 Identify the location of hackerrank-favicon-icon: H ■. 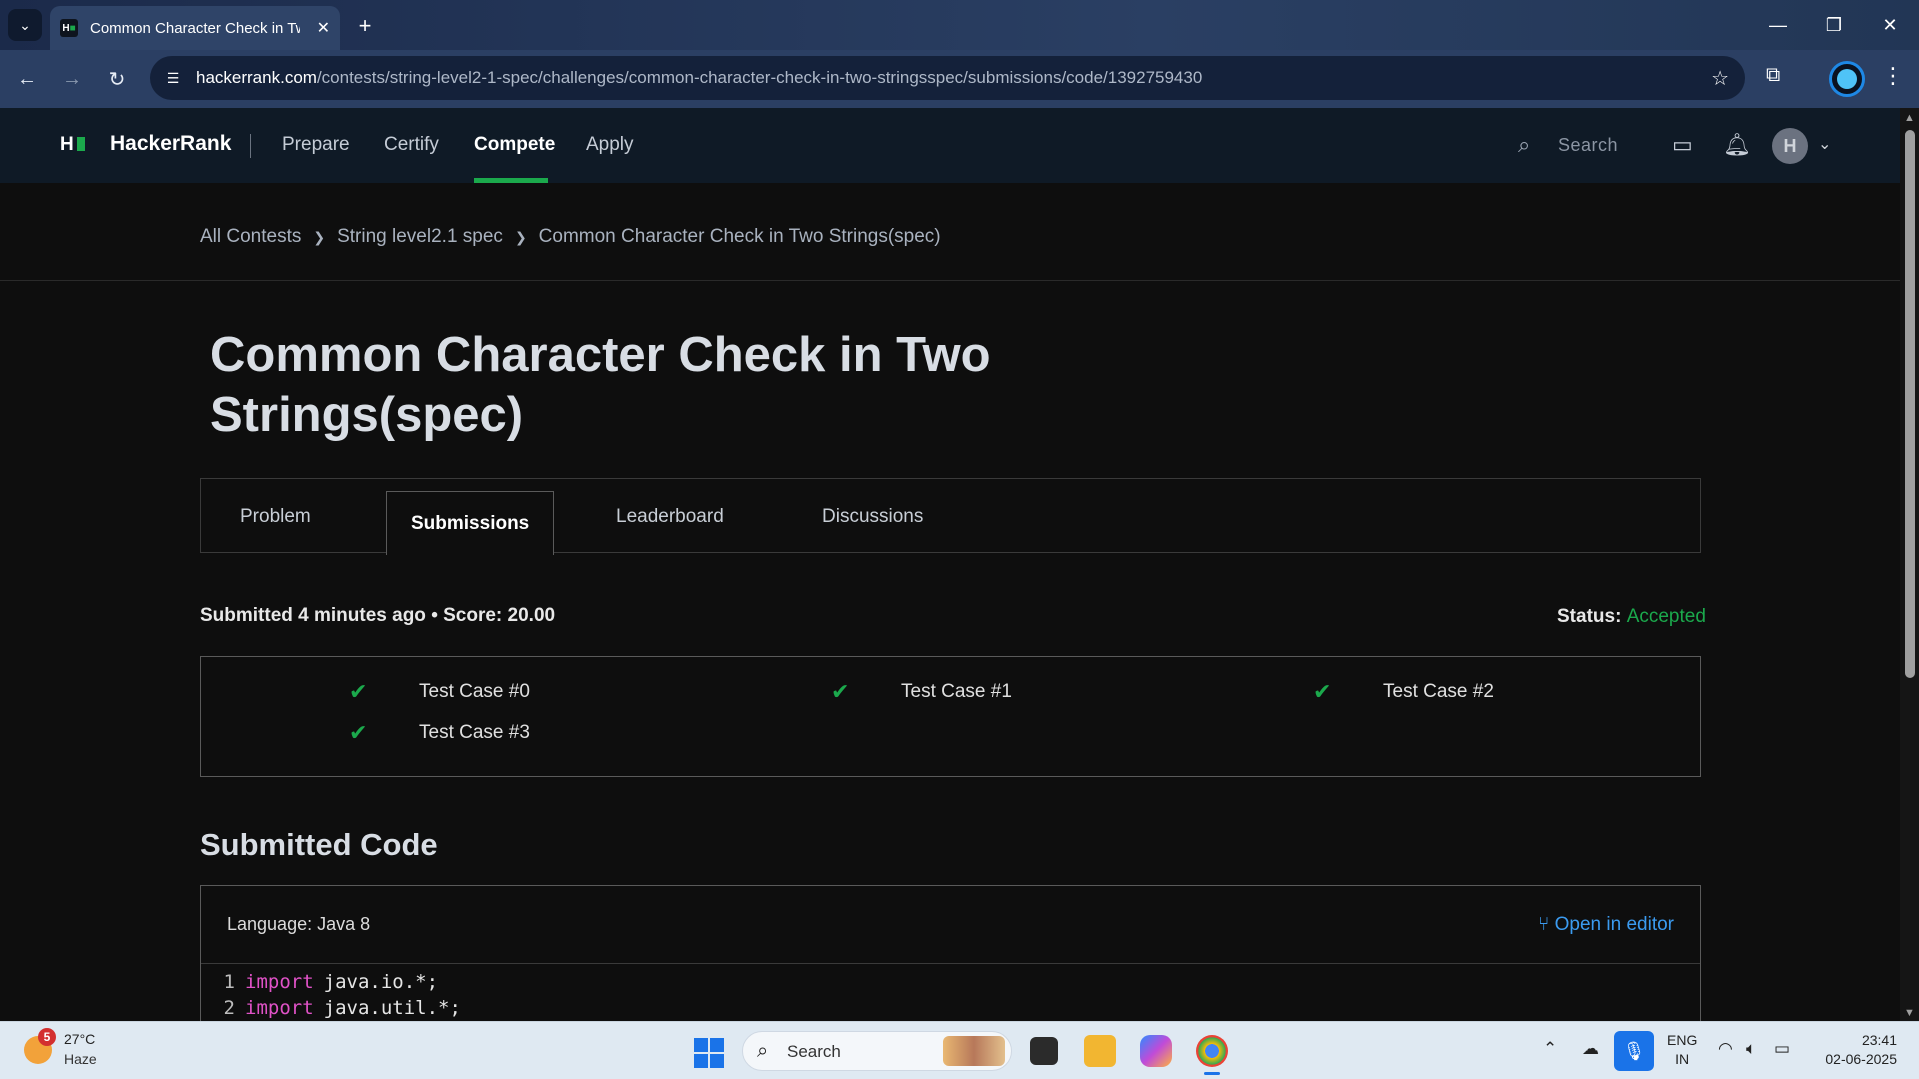
(69, 28).